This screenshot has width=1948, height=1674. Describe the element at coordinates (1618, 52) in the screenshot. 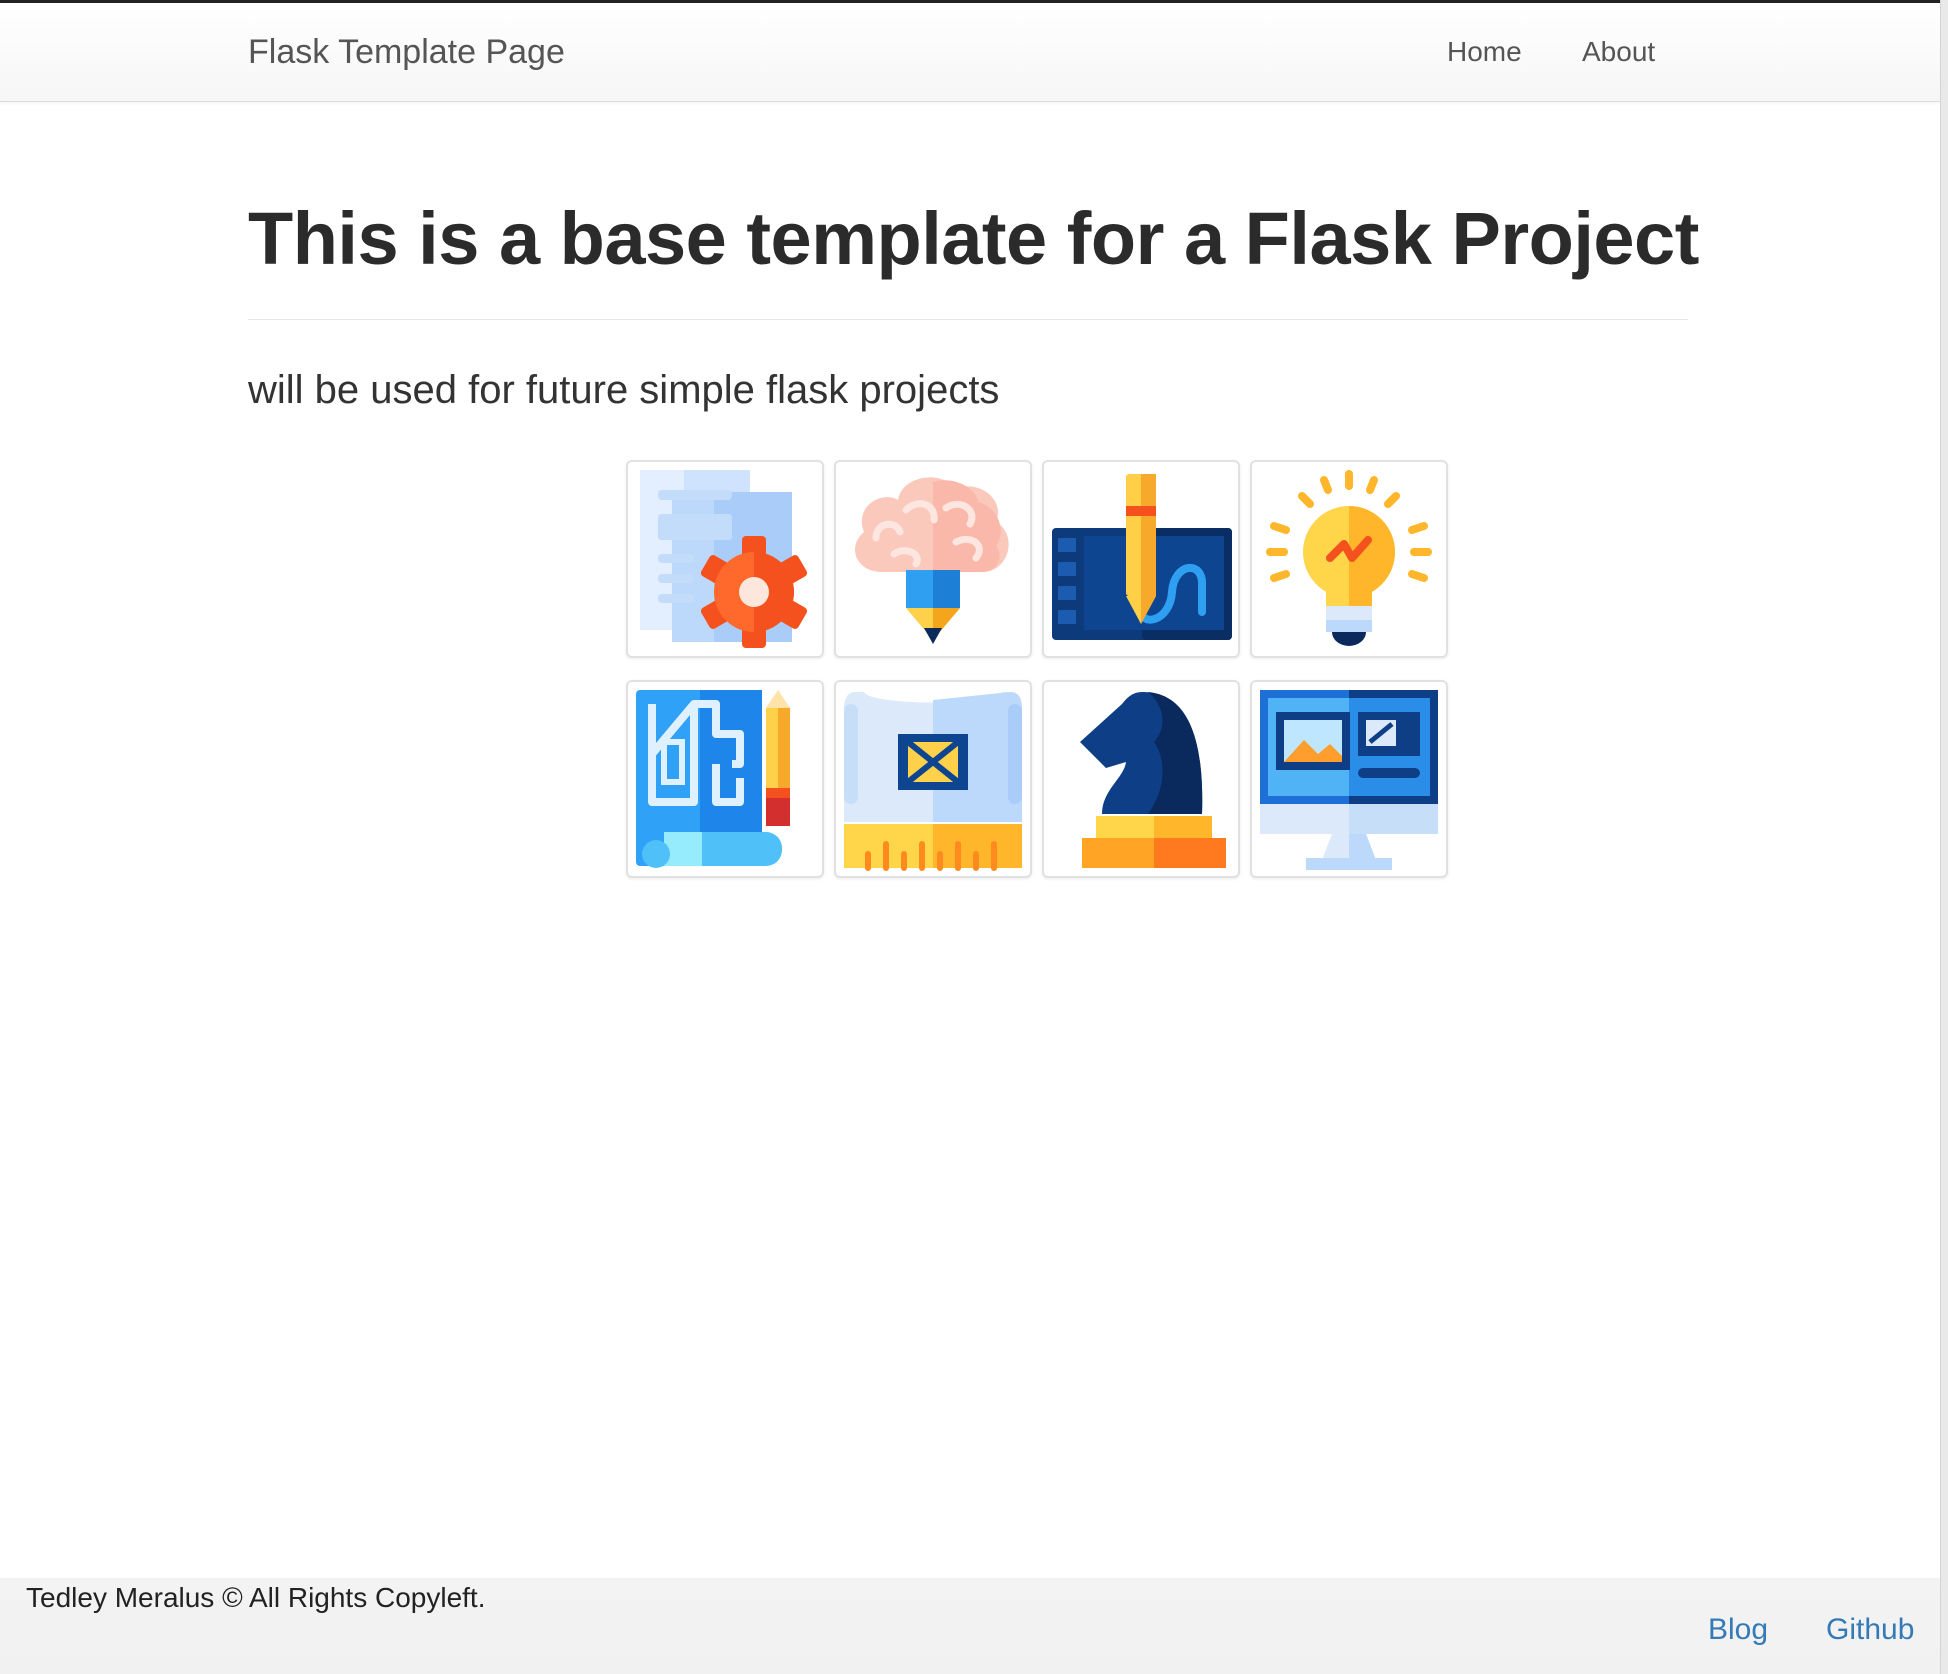

I see `nav-link-about: About` at that location.